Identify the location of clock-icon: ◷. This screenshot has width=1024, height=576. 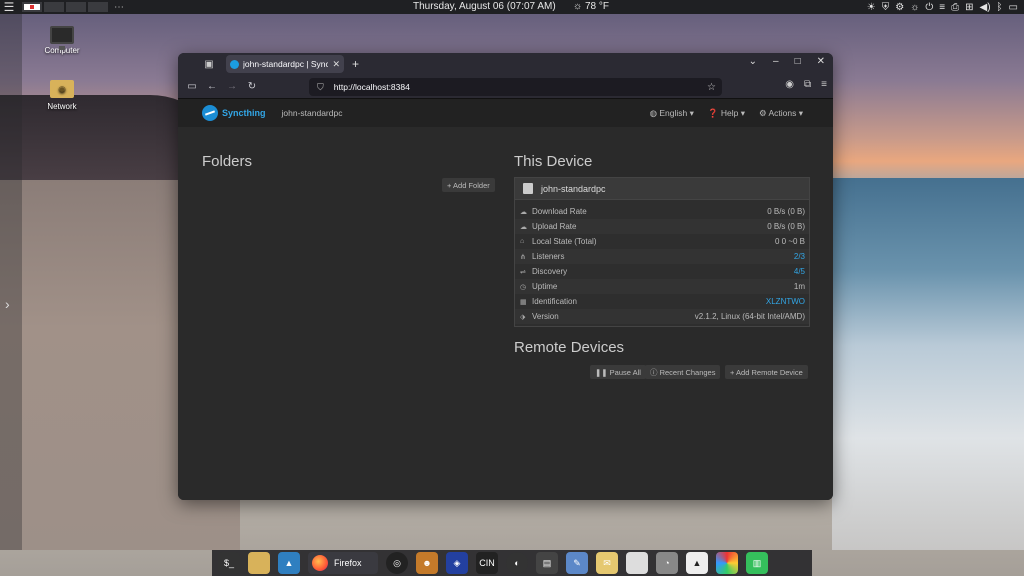
(523, 287).